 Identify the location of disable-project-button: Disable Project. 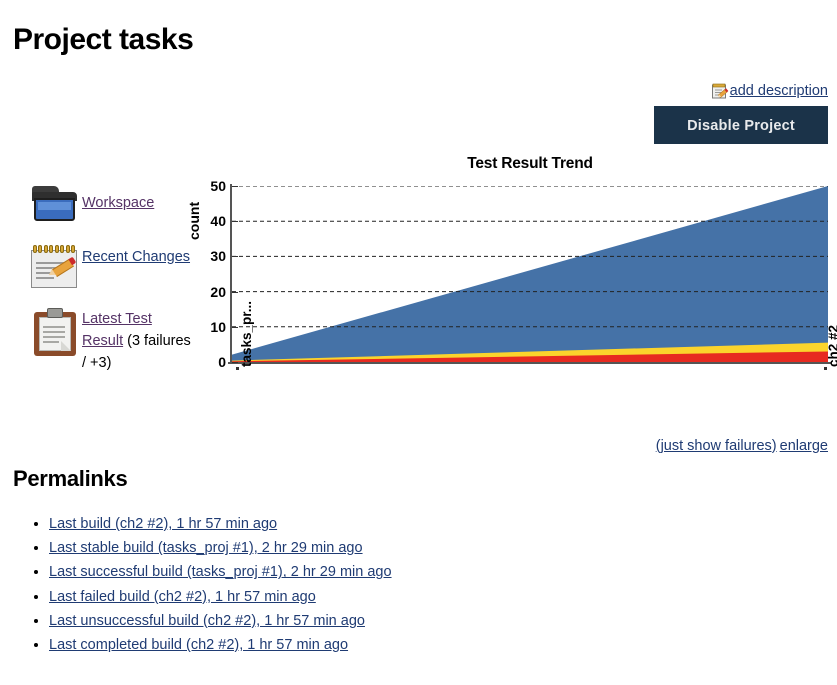
(741, 125).